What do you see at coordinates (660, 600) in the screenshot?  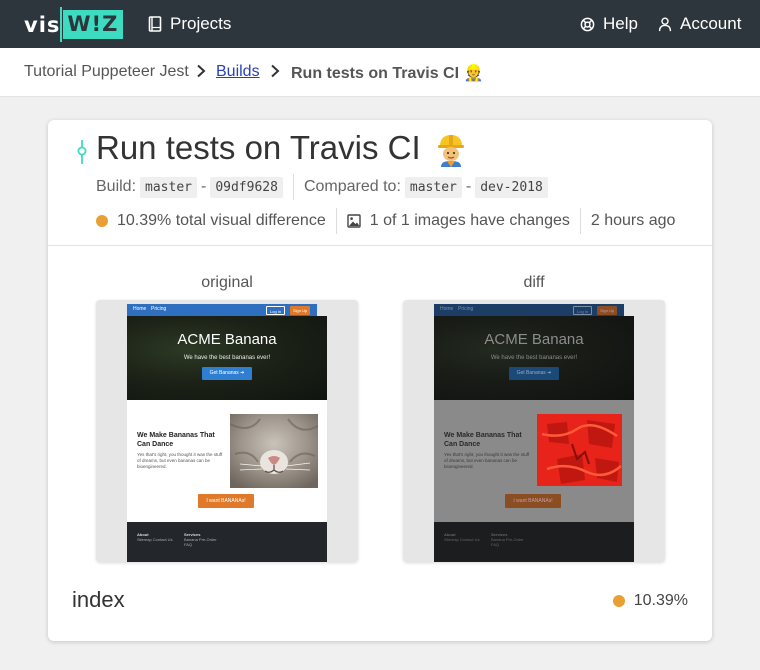 I see `screen-difference-value: 10.39%` at bounding box center [660, 600].